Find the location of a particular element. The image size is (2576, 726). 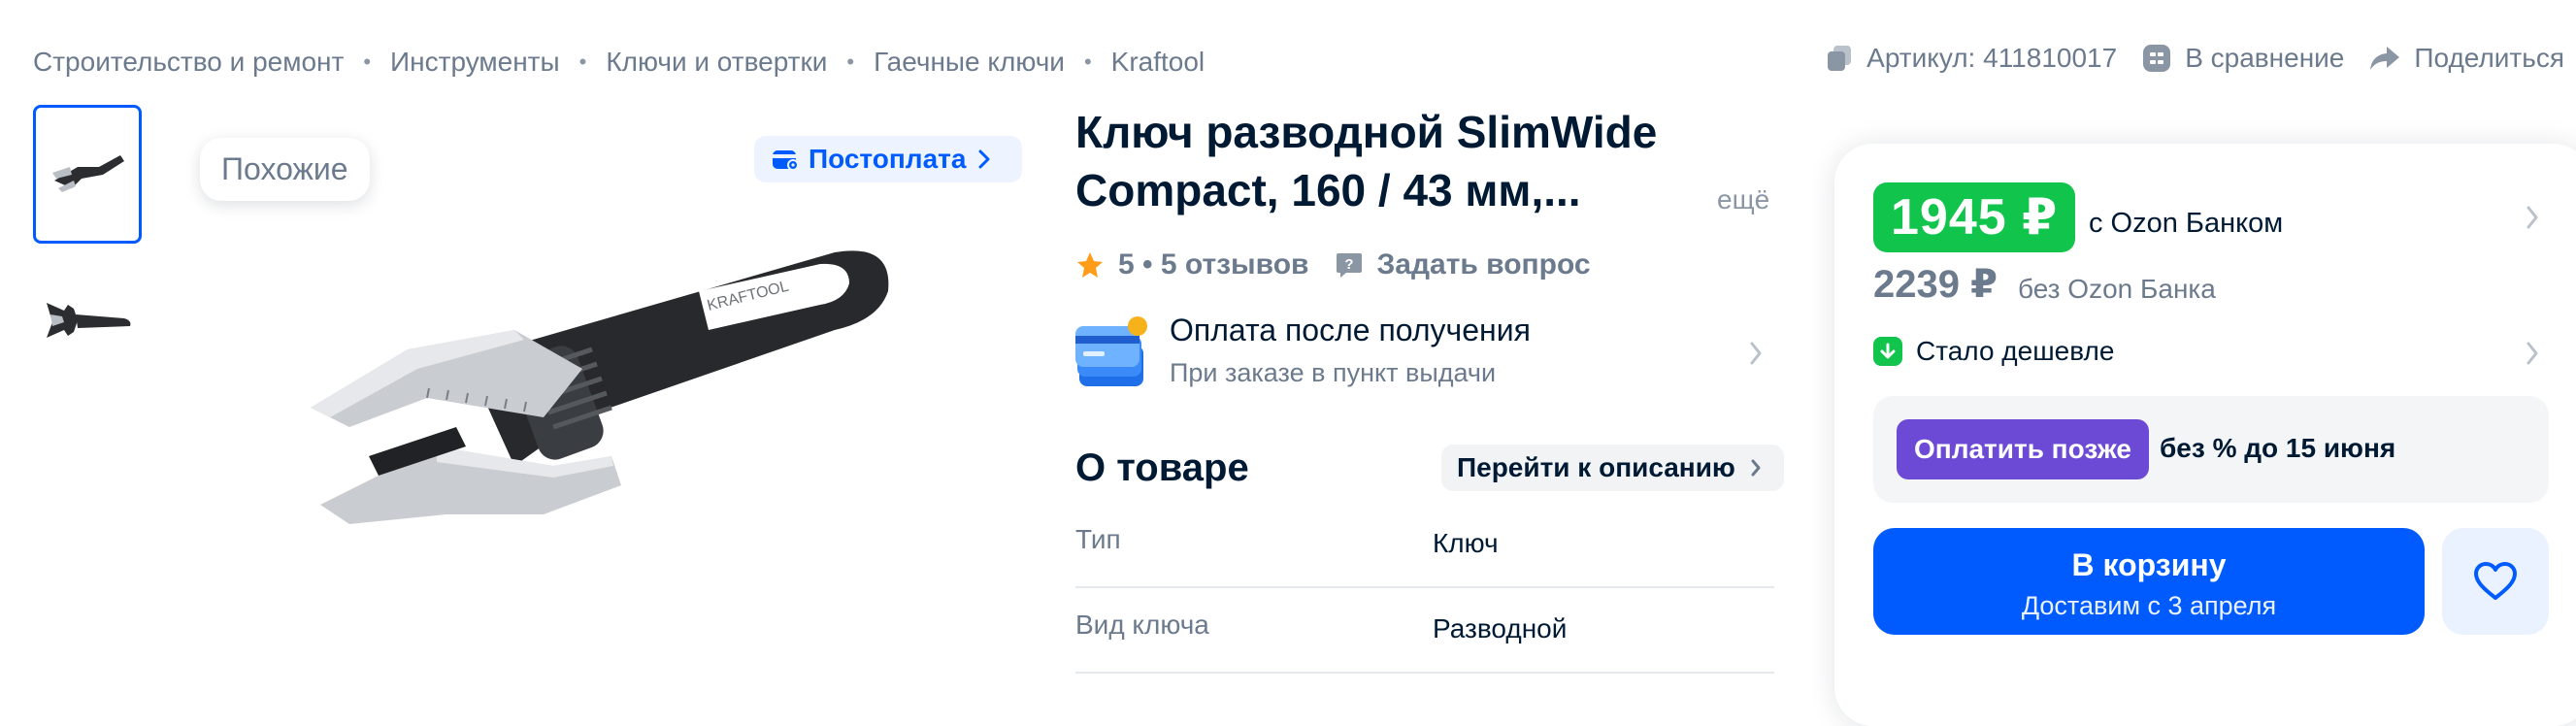

article-copy-icon is located at coordinates (1840, 58).